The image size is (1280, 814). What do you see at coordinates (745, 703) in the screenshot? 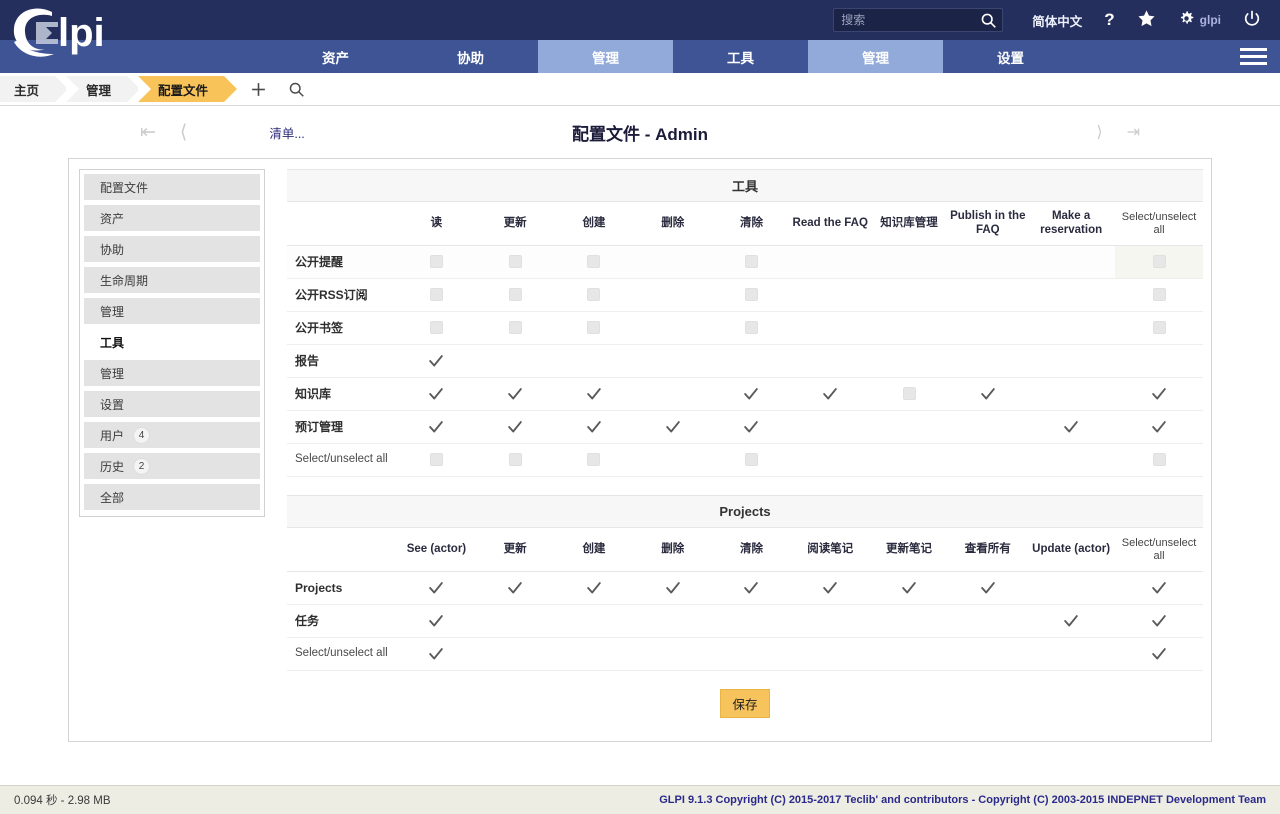
I see `save-button: 保存` at bounding box center [745, 703].